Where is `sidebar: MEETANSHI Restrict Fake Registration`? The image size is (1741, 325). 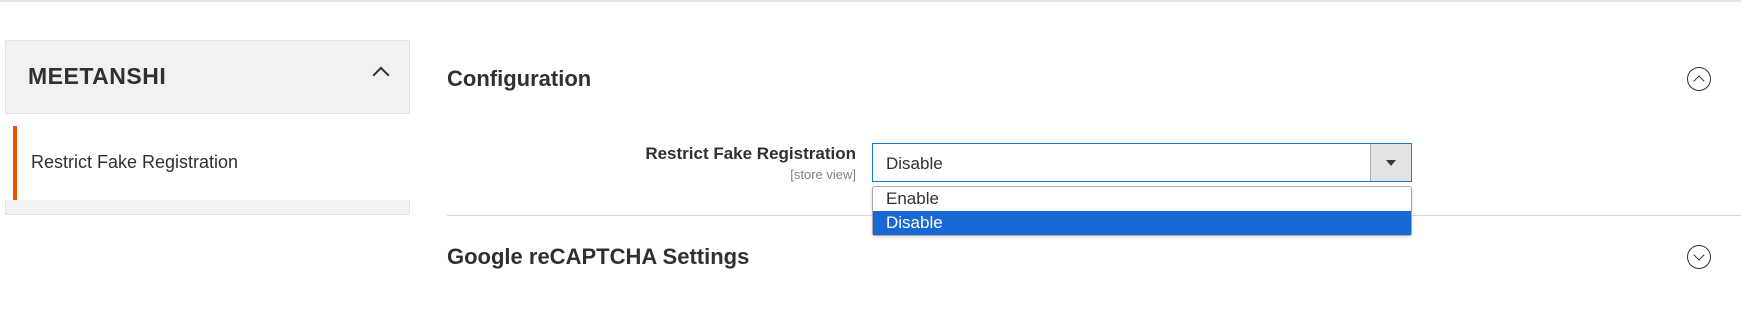 sidebar: MEETANSHI Restrict Fake Registration is located at coordinates (209, 128).